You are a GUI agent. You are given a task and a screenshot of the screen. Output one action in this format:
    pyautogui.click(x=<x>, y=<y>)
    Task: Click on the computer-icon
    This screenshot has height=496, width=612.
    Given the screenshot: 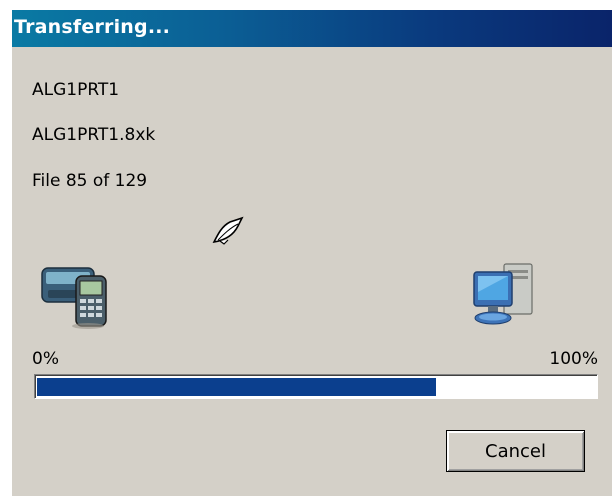 What is the action you would take?
    pyautogui.click(x=503, y=294)
    